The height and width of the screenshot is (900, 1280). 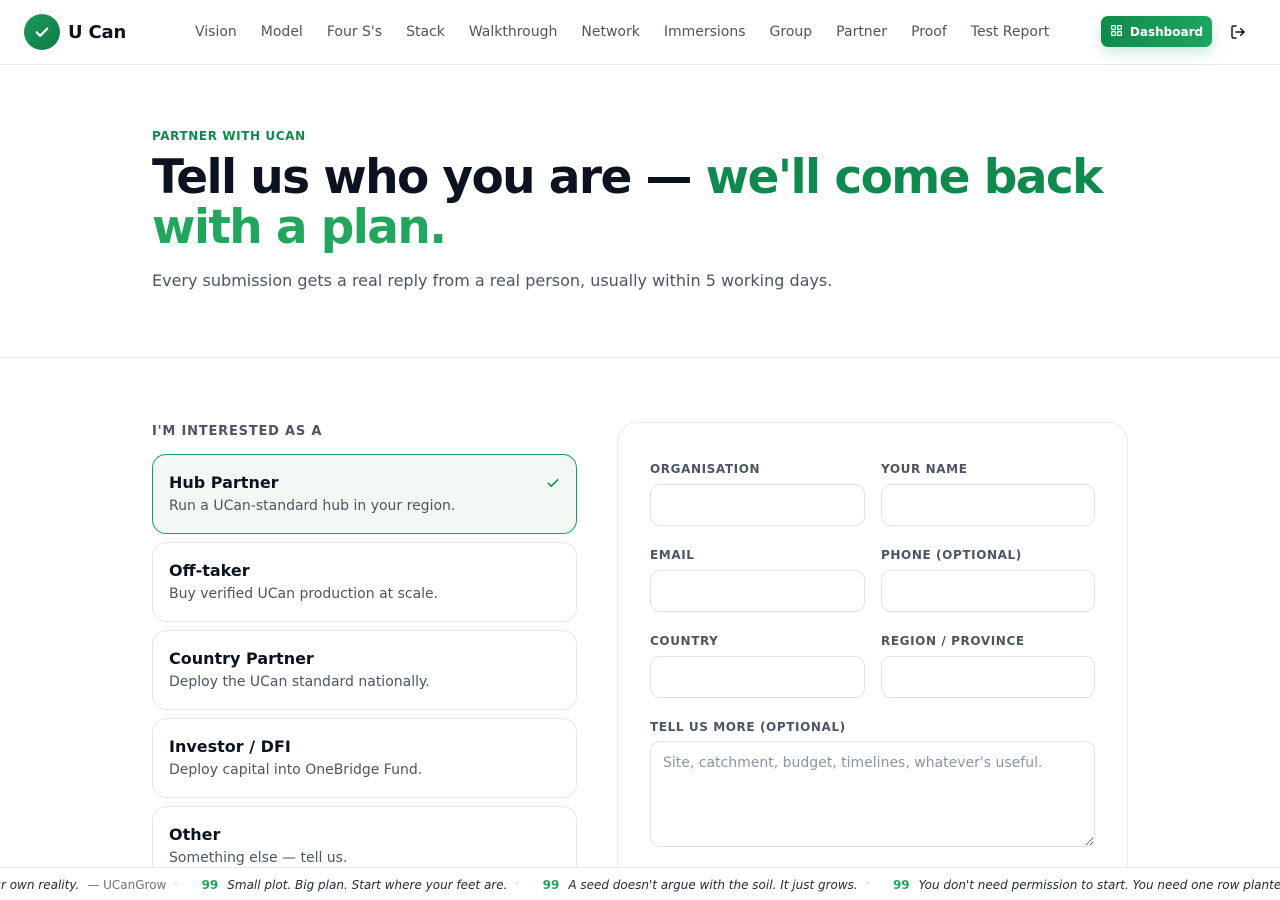 What do you see at coordinates (425, 32) in the screenshot?
I see `nav-stack: Stack` at bounding box center [425, 32].